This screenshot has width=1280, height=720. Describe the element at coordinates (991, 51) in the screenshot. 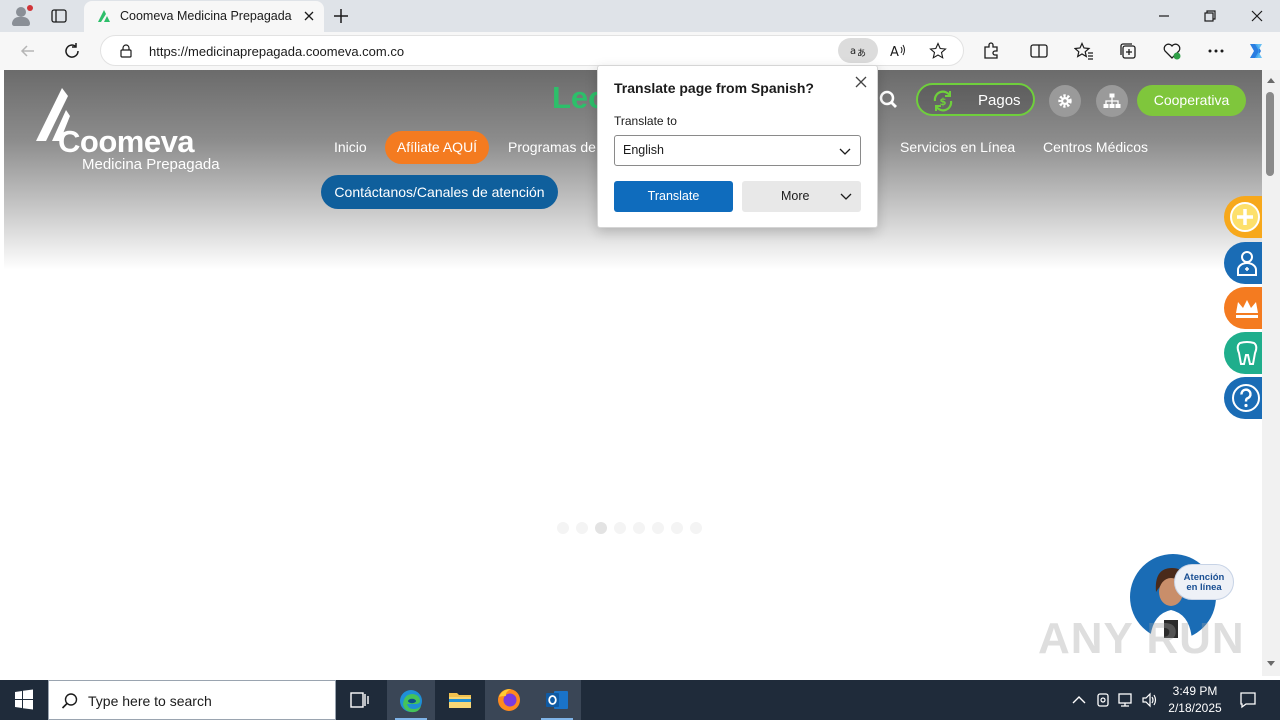

I see `extensions-icon` at that location.